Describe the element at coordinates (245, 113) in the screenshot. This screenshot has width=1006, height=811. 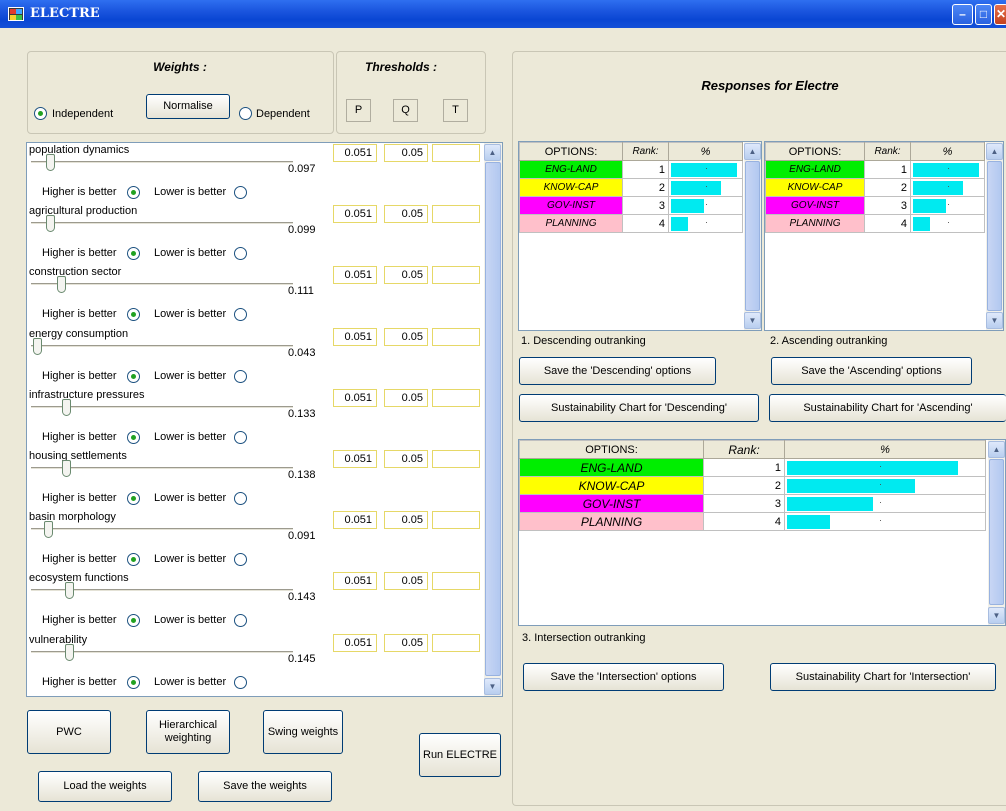
I see `dependent-radio` at that location.